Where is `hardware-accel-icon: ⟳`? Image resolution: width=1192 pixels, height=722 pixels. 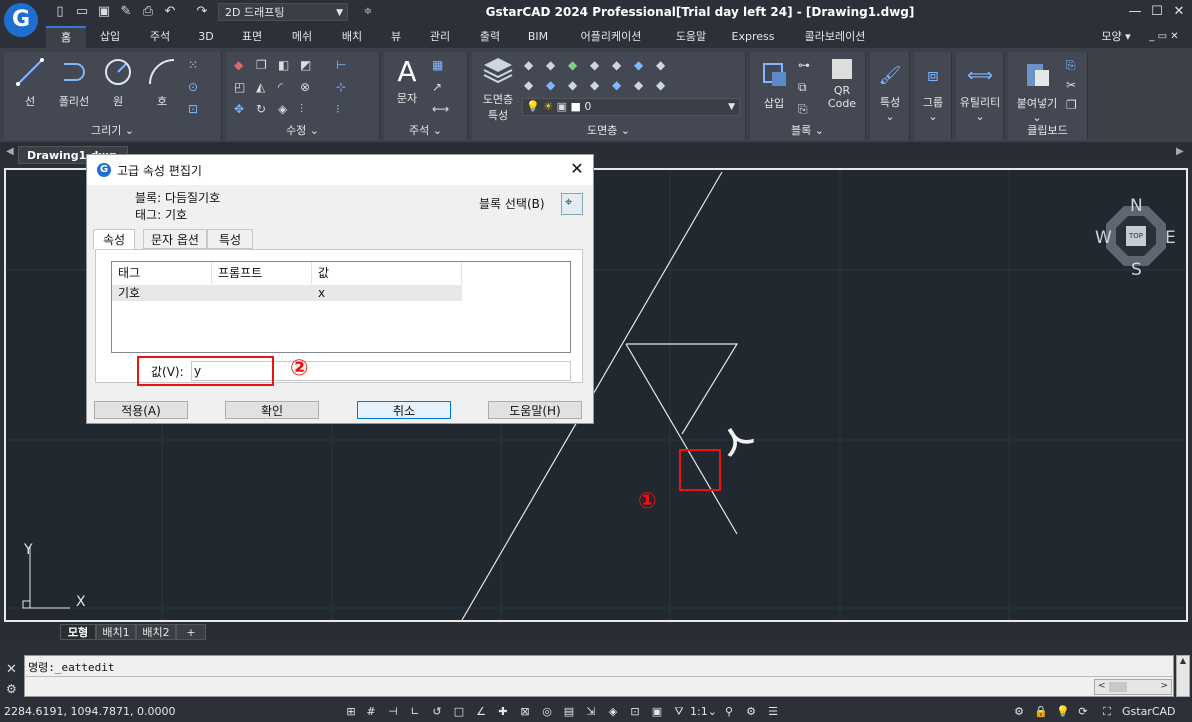
hardware-accel-icon: ⟳ is located at coordinates (1083, 712).